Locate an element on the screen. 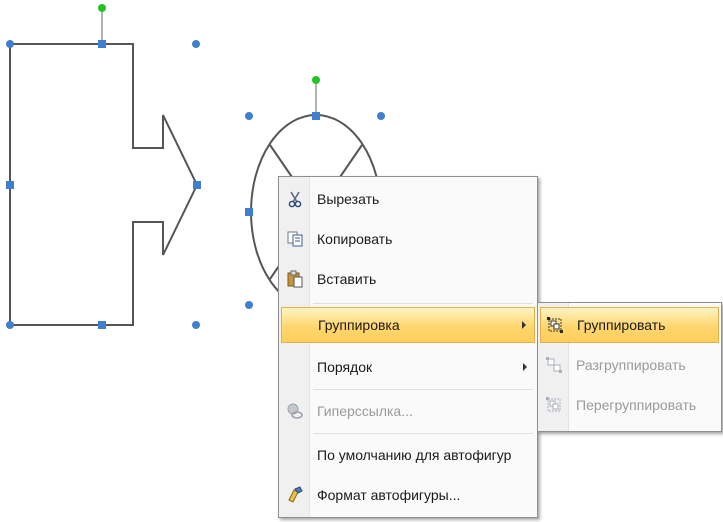 Image resolution: width=723 pixels, height=522 pixels. menu-item-label: Перегруппировать is located at coordinates (636, 405).